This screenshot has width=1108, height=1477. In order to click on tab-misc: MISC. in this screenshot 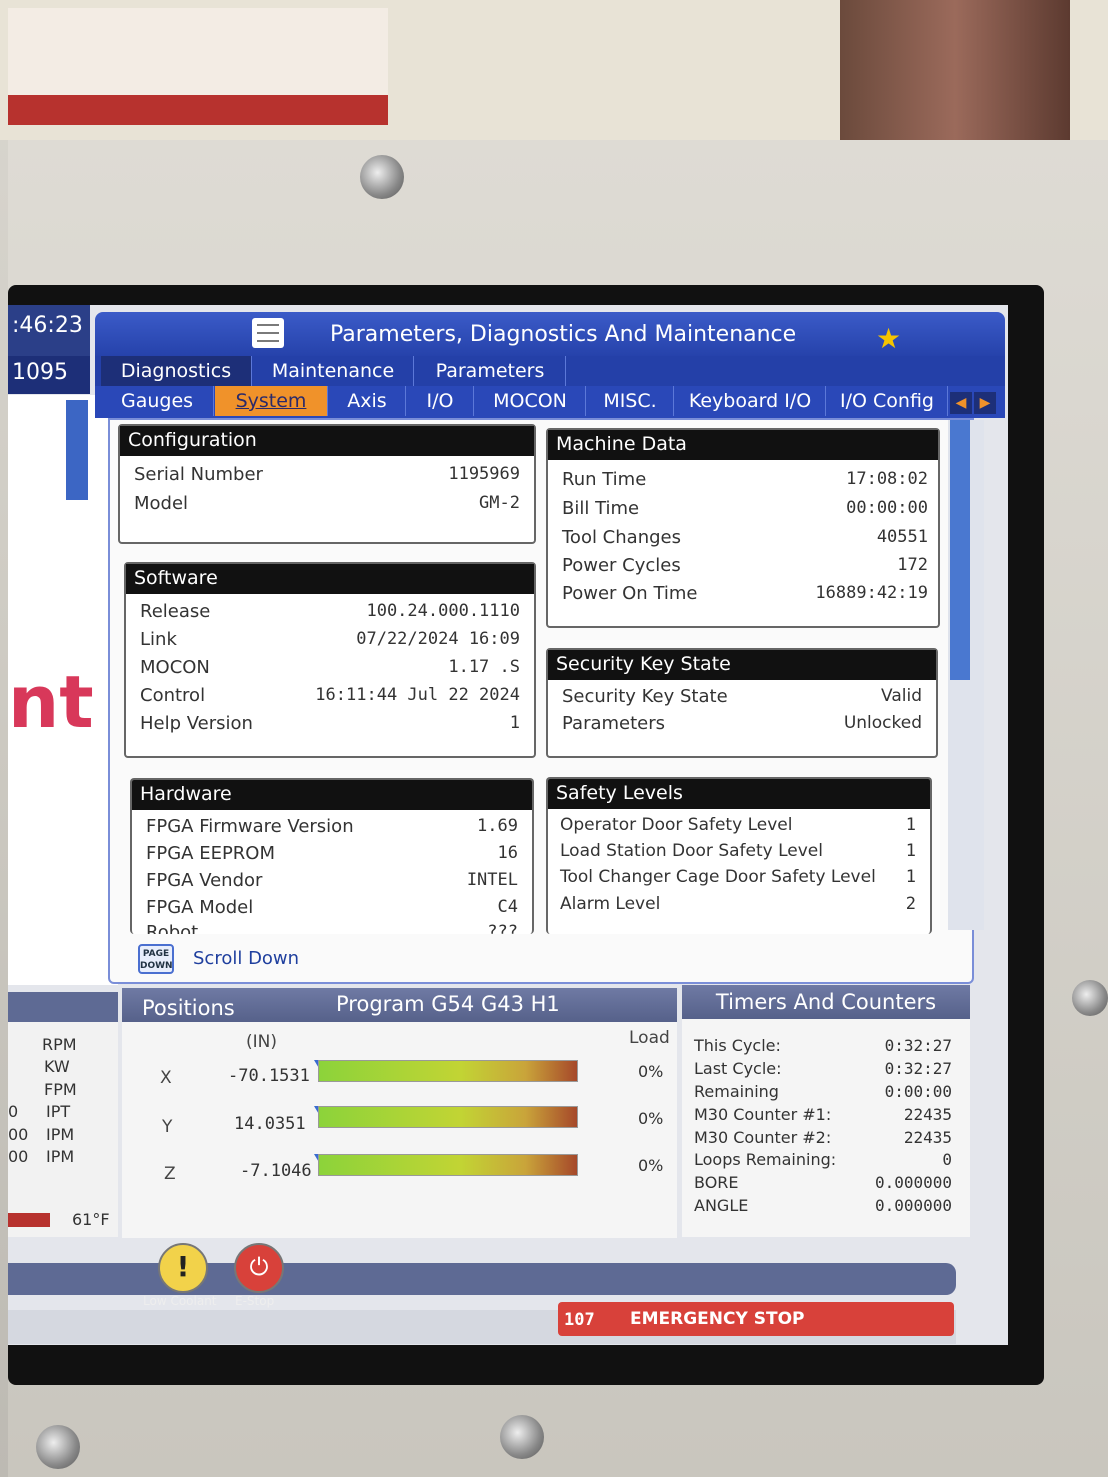, I will do `click(630, 401)`.